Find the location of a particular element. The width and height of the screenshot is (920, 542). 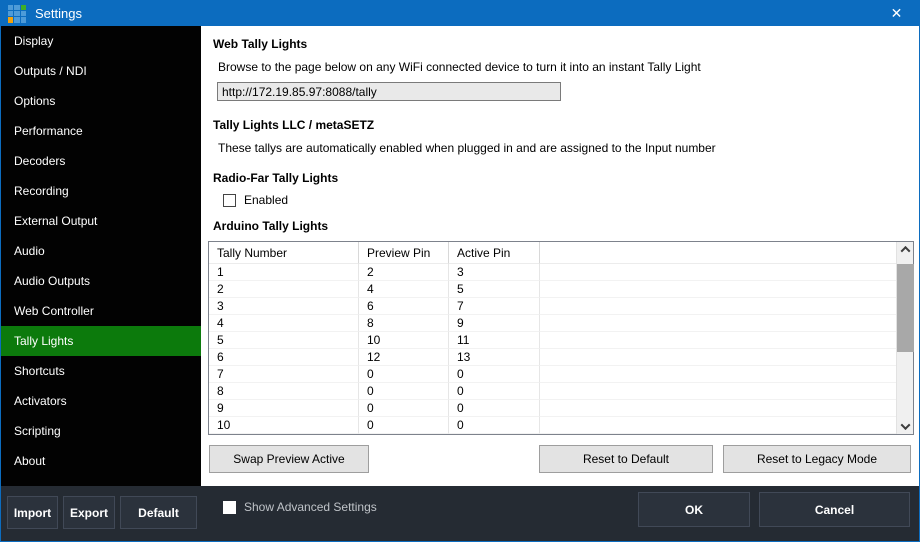

arduino-title: Arduino Tally Lights is located at coordinates (271, 226).